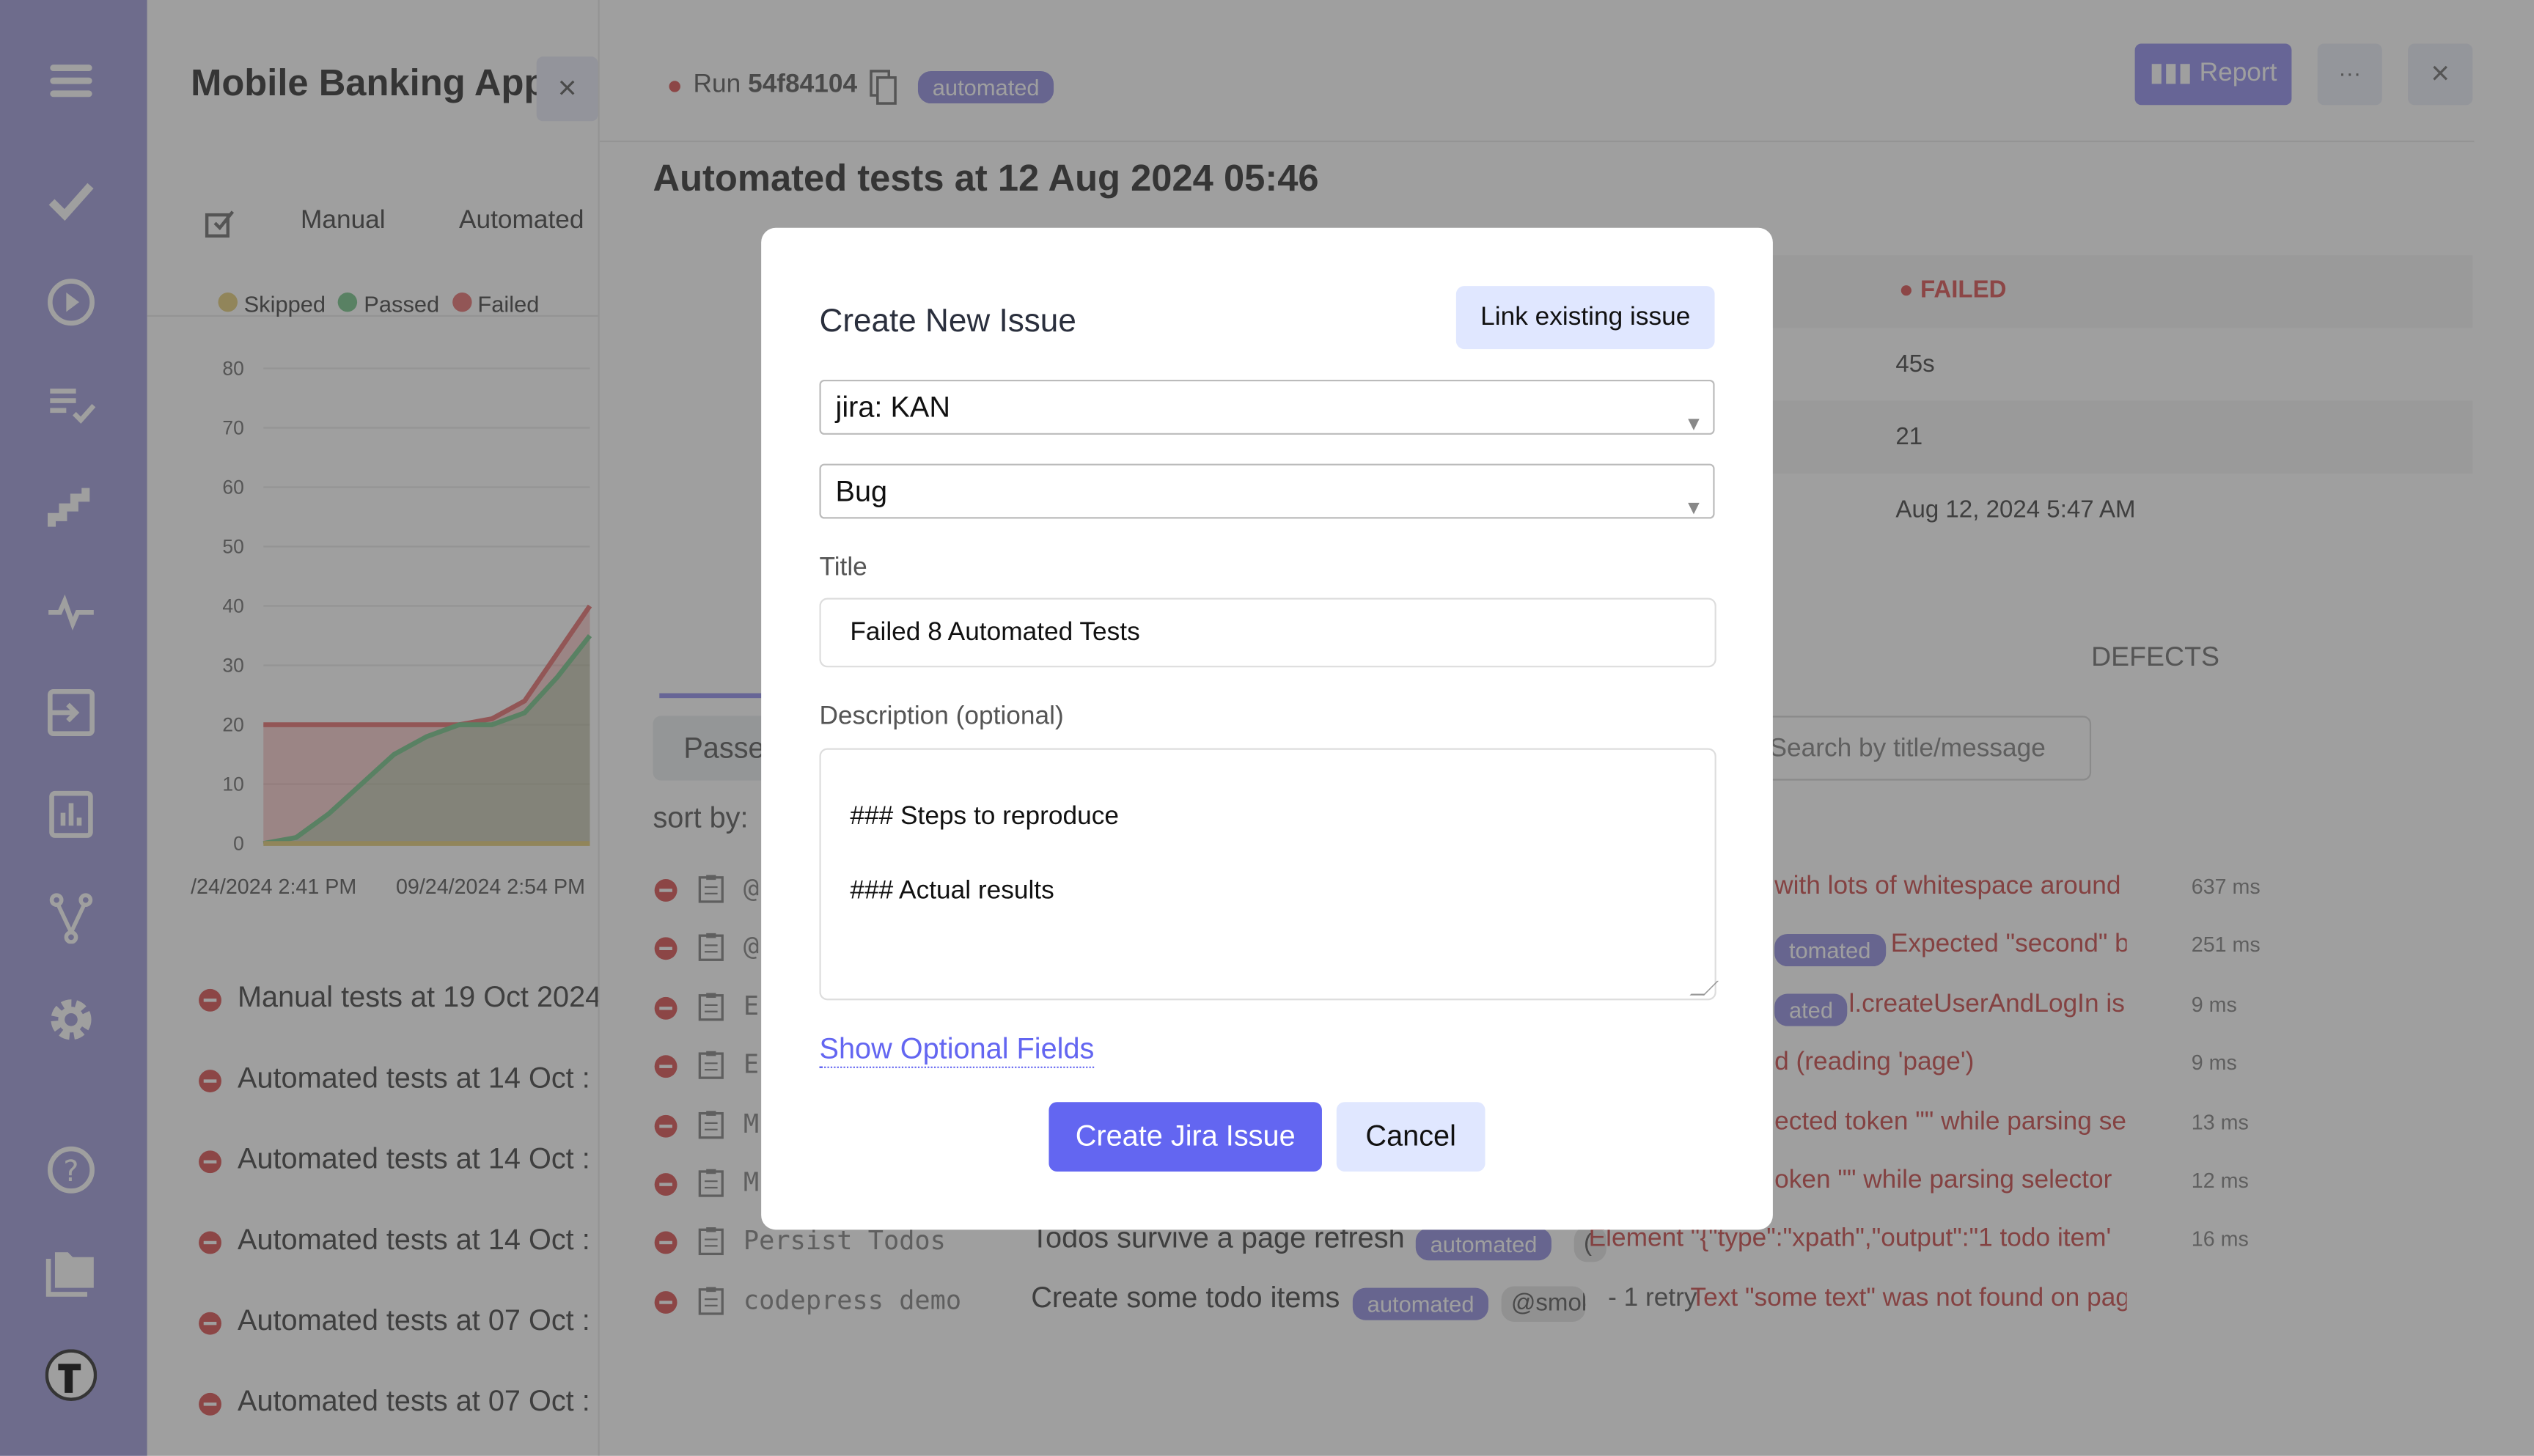 Image resolution: width=2534 pixels, height=1456 pixels. I want to click on create-jira-issue-button: Create Jira Issue, so click(1185, 1137).